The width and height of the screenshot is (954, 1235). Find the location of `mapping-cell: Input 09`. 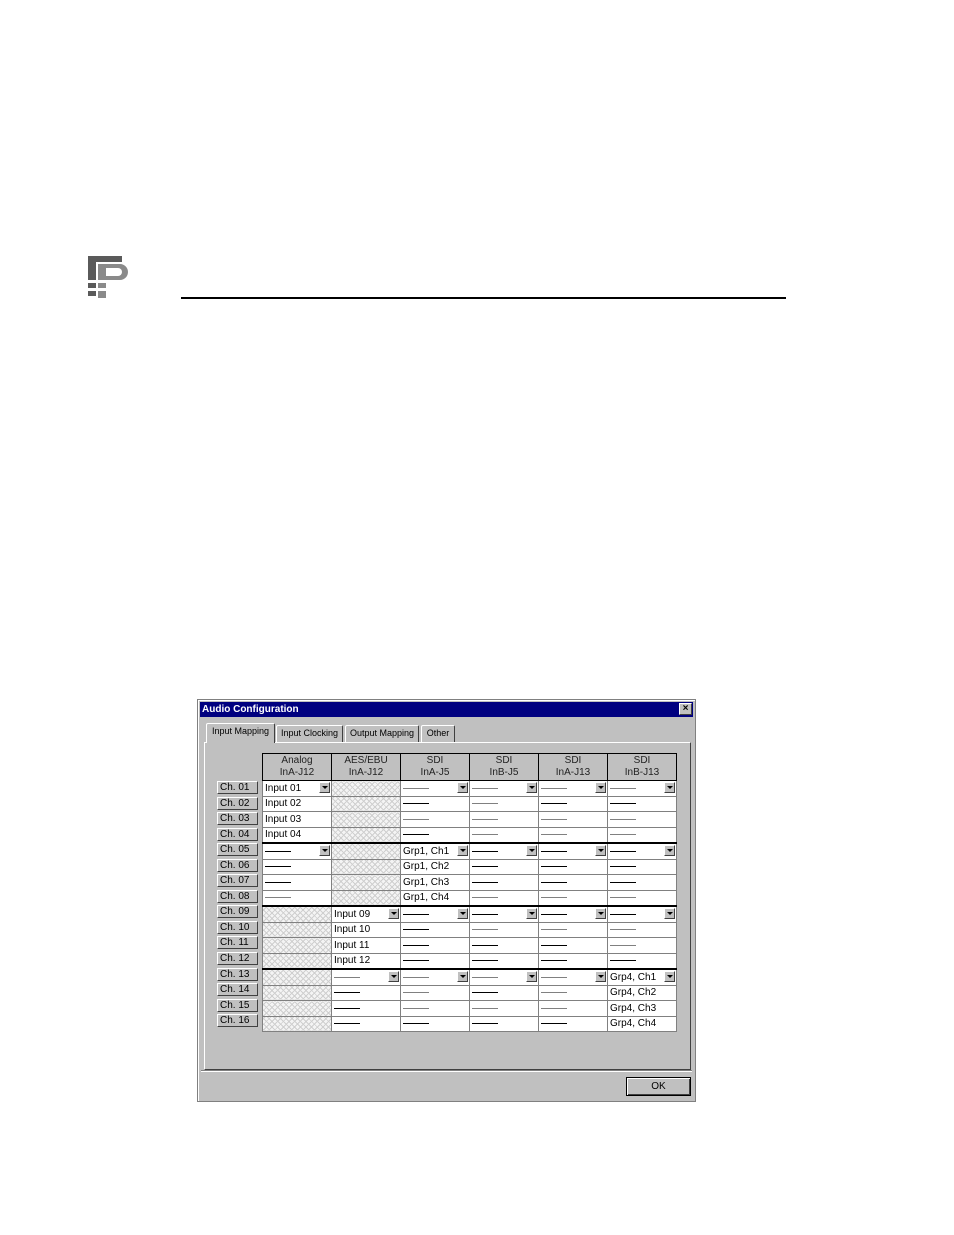

mapping-cell: Input 09 is located at coordinates (366, 914).